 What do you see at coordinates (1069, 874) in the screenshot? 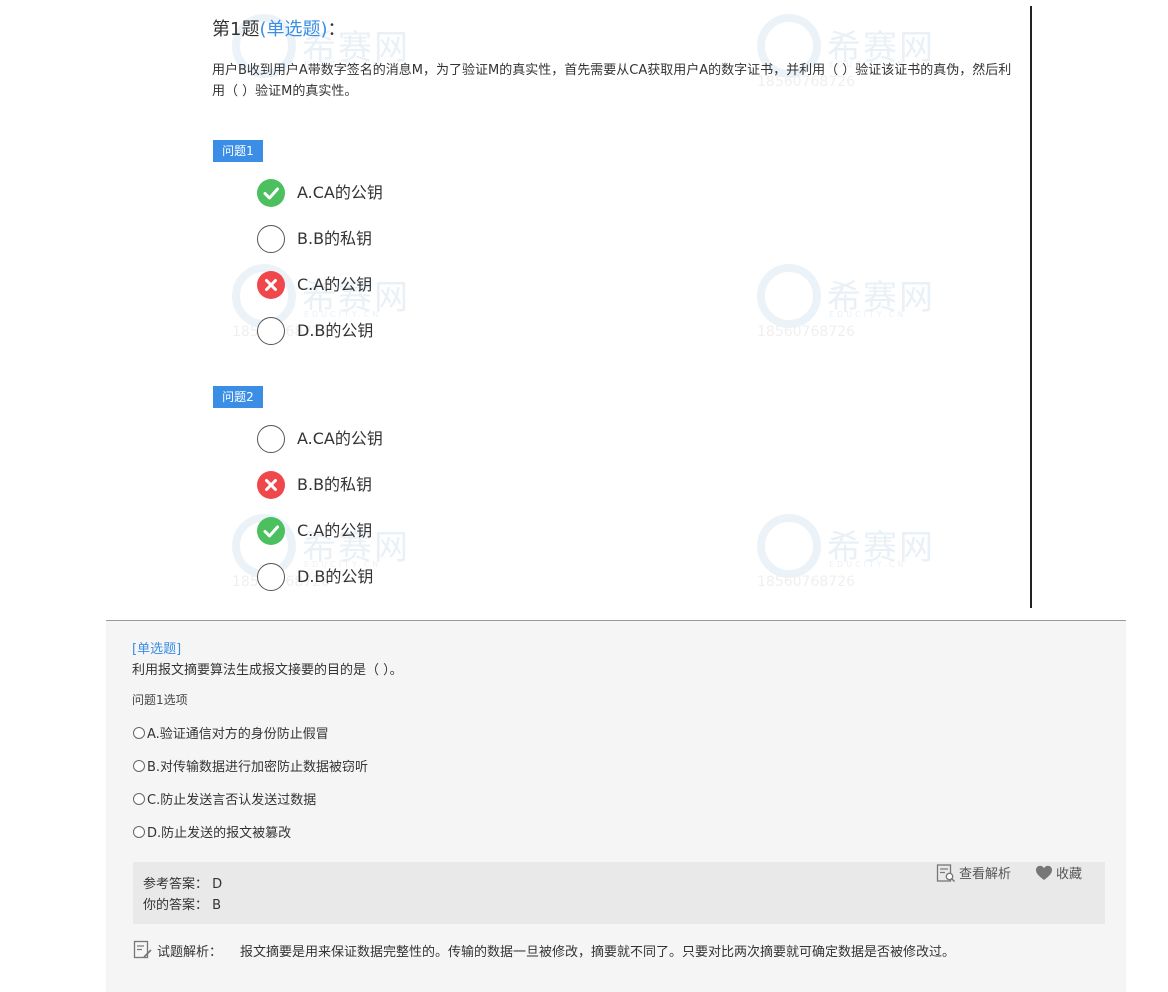
I see `favorite-label: 收藏` at bounding box center [1069, 874].